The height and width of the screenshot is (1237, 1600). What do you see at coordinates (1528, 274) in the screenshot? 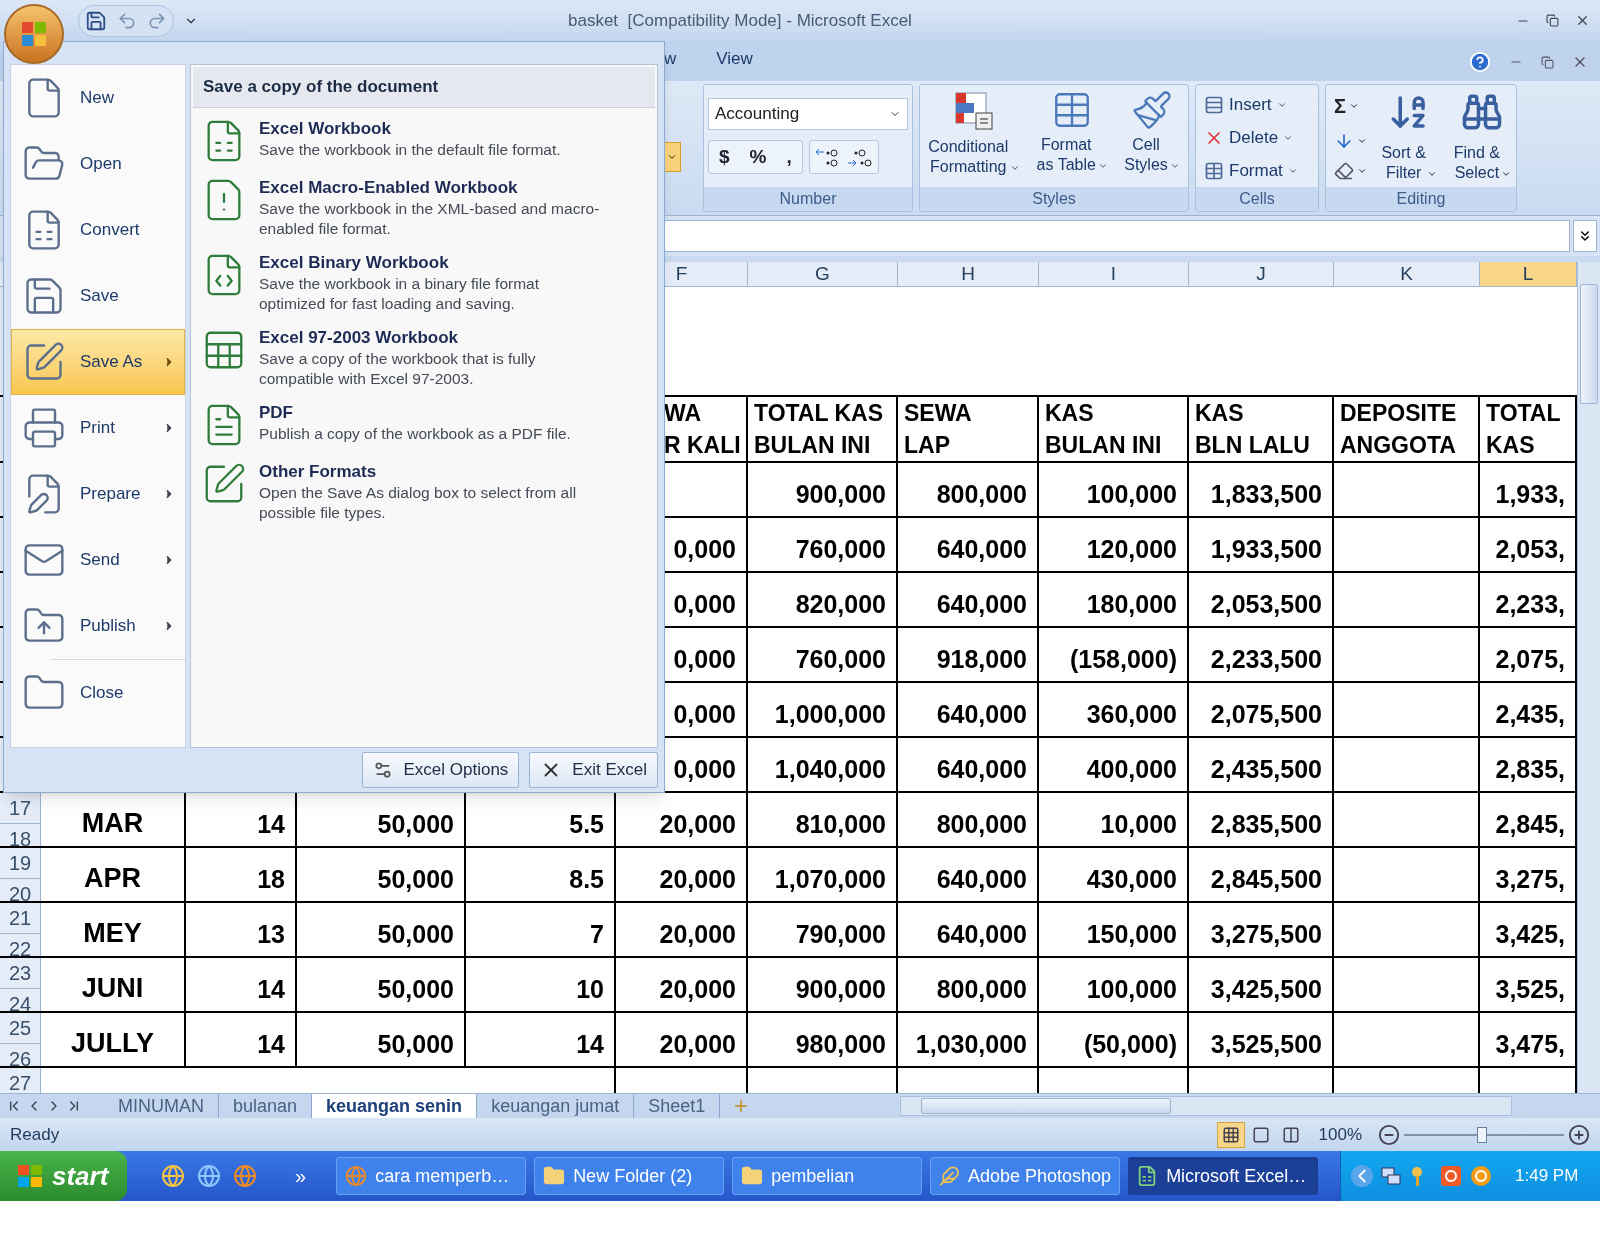
I see `column-header: L` at bounding box center [1528, 274].